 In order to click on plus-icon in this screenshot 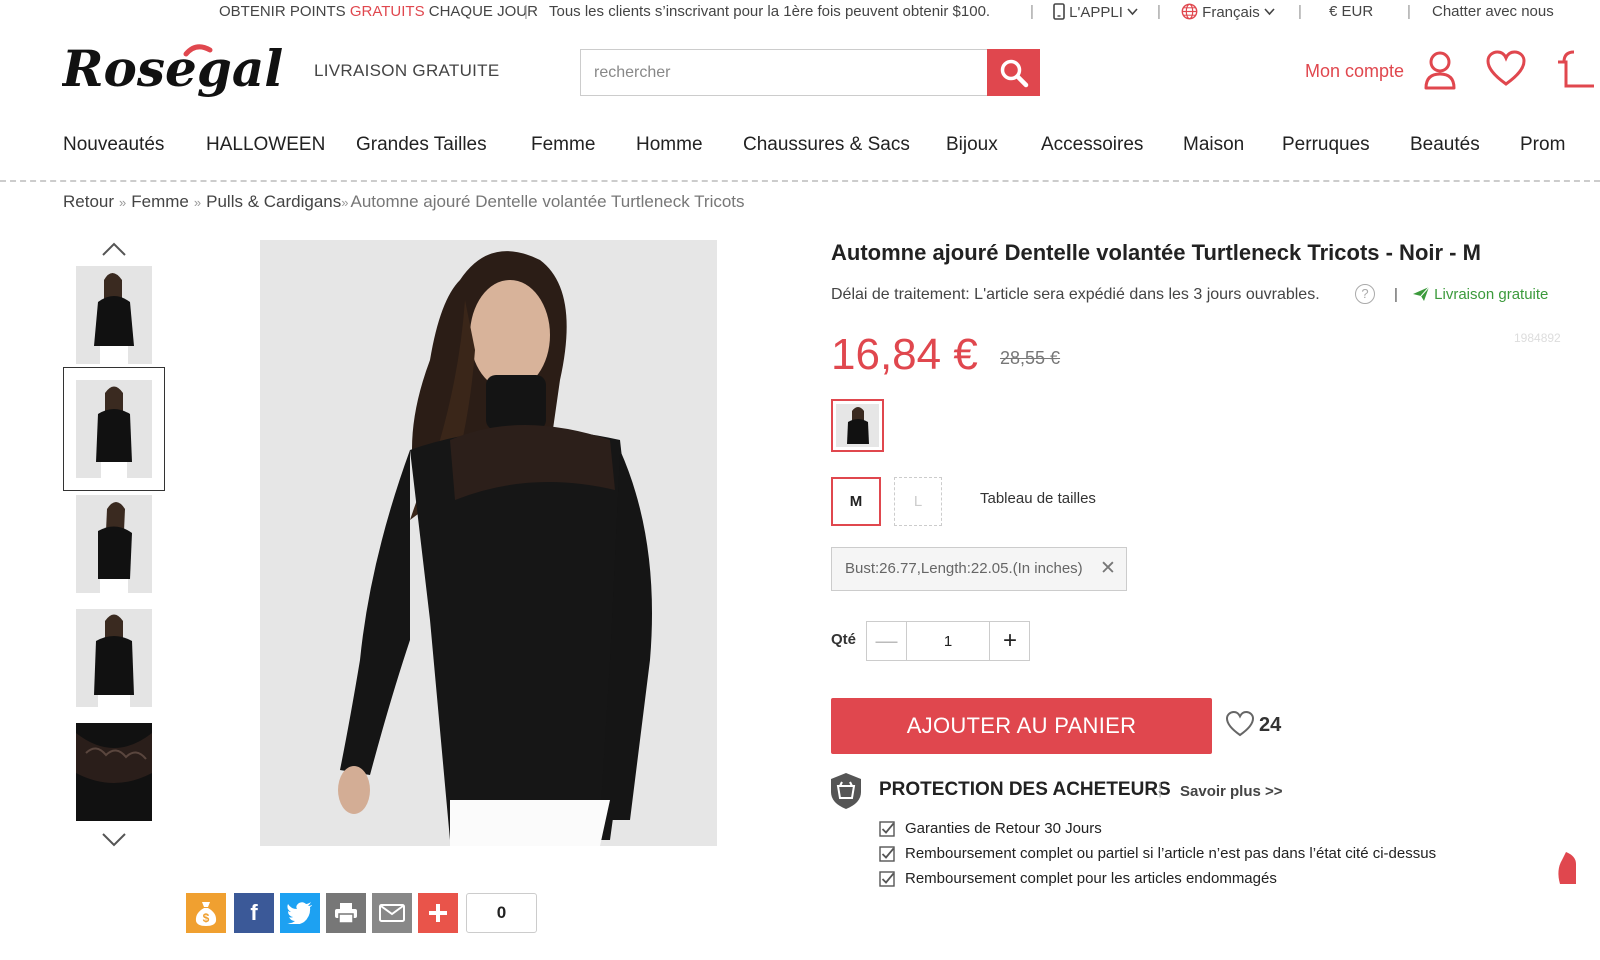, I will do `click(438, 913)`.